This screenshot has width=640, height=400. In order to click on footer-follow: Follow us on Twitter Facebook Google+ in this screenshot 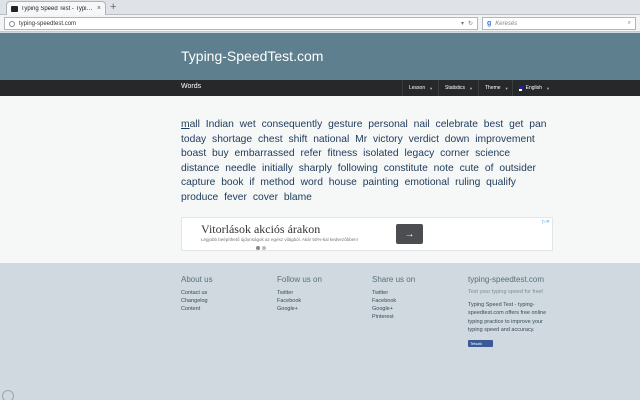, I will do `click(299, 294)`.